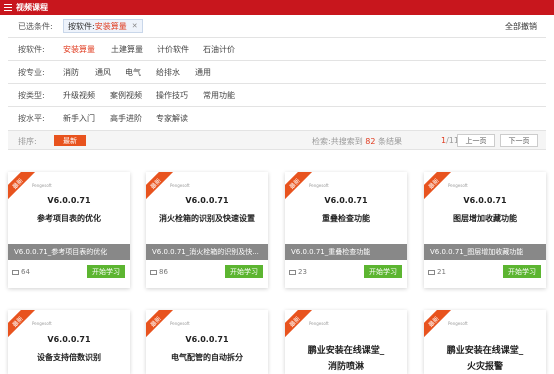 The width and height of the screenshot is (554, 374). Describe the element at coordinates (126, 95) in the screenshot. I see `filter-option: 案例视频` at that location.